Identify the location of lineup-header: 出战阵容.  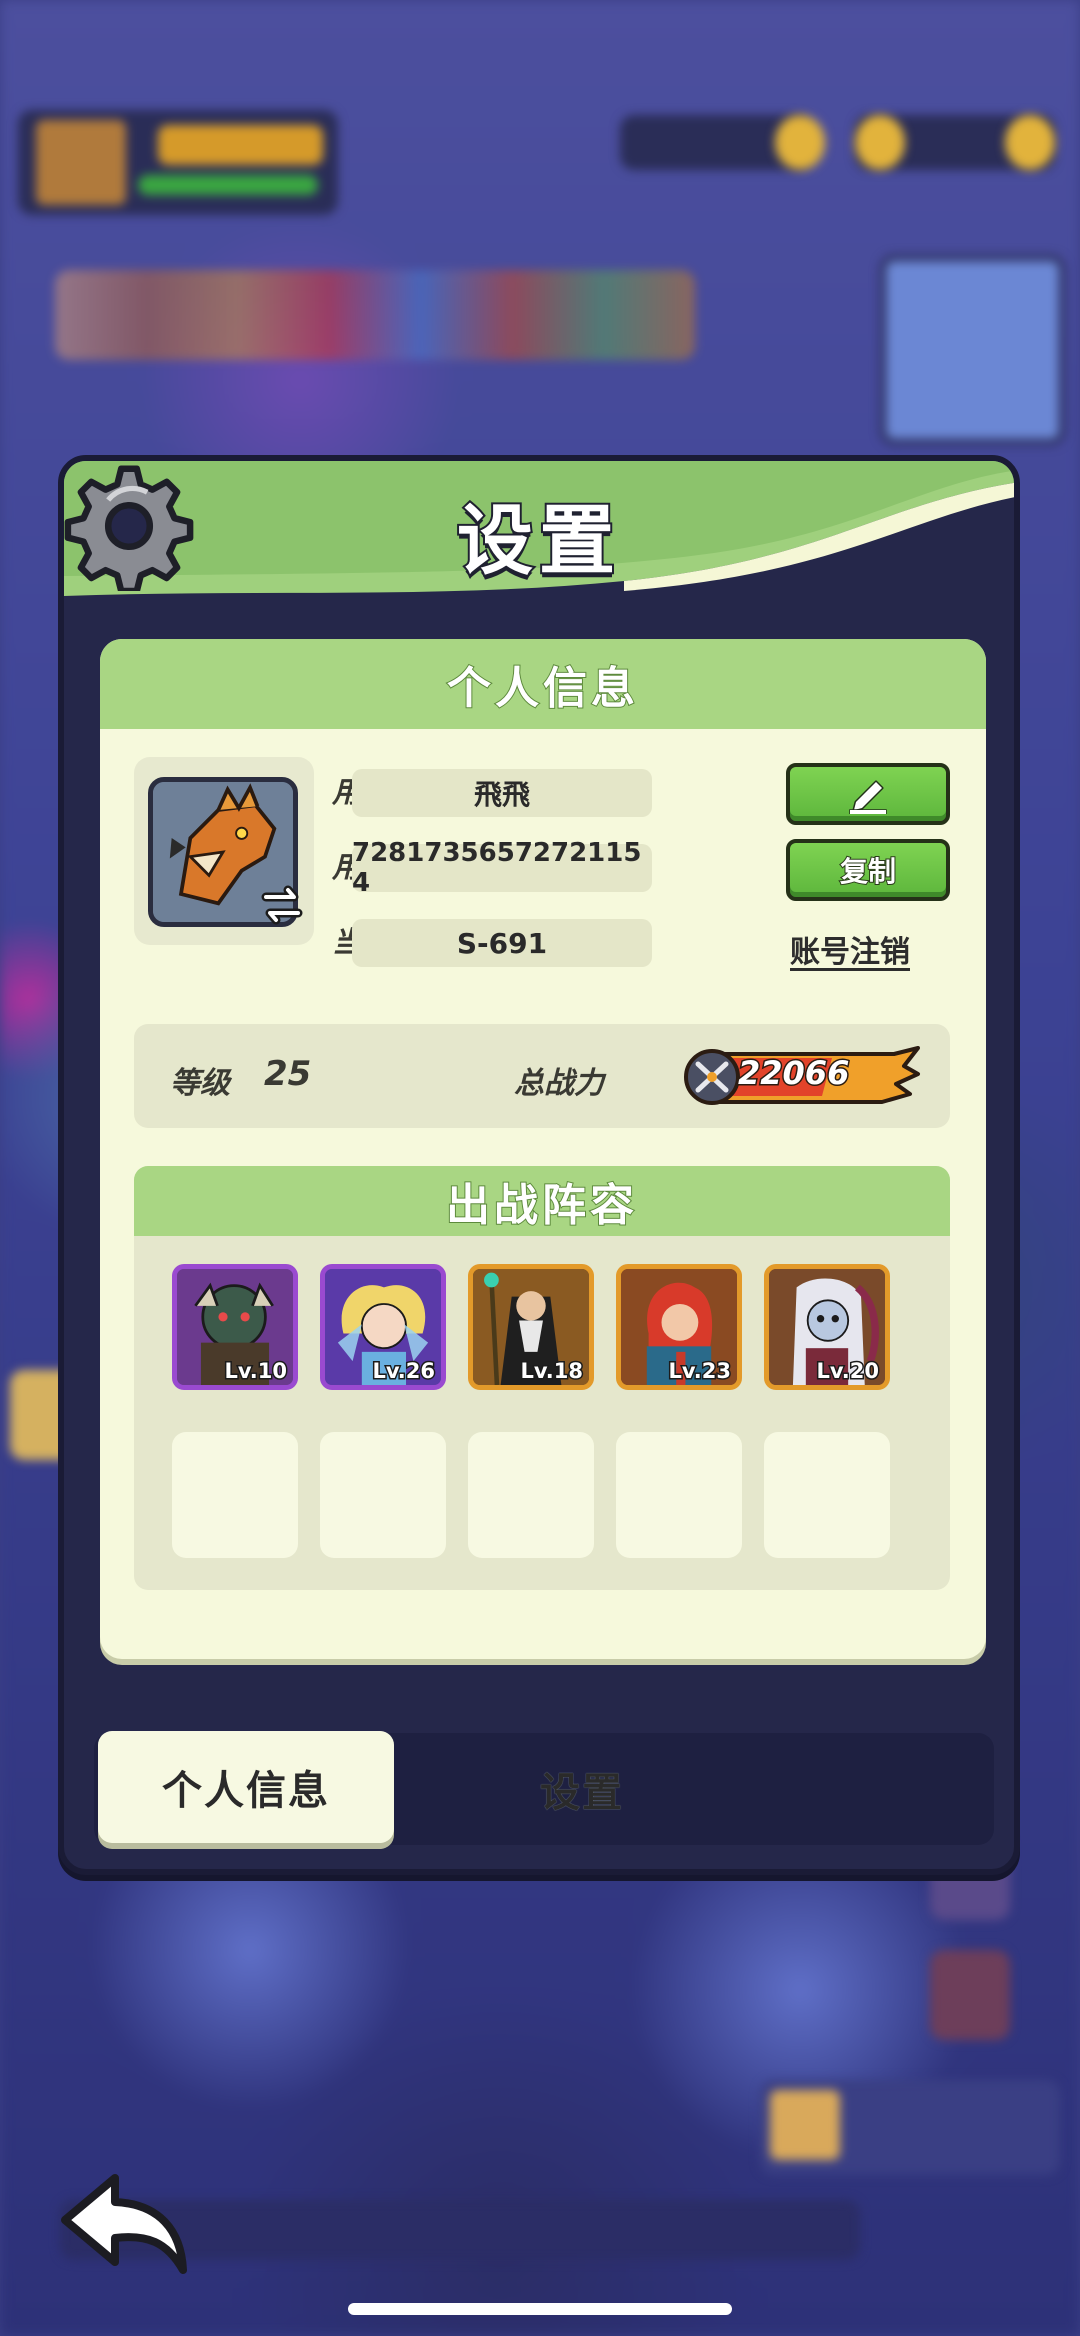
(542, 1201).